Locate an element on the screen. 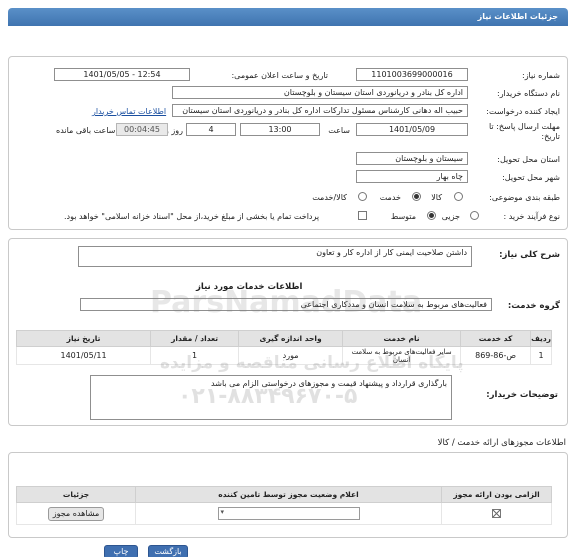 This screenshot has width=576, height=557. delivery-city-field: چاه بهار is located at coordinates (412, 176).